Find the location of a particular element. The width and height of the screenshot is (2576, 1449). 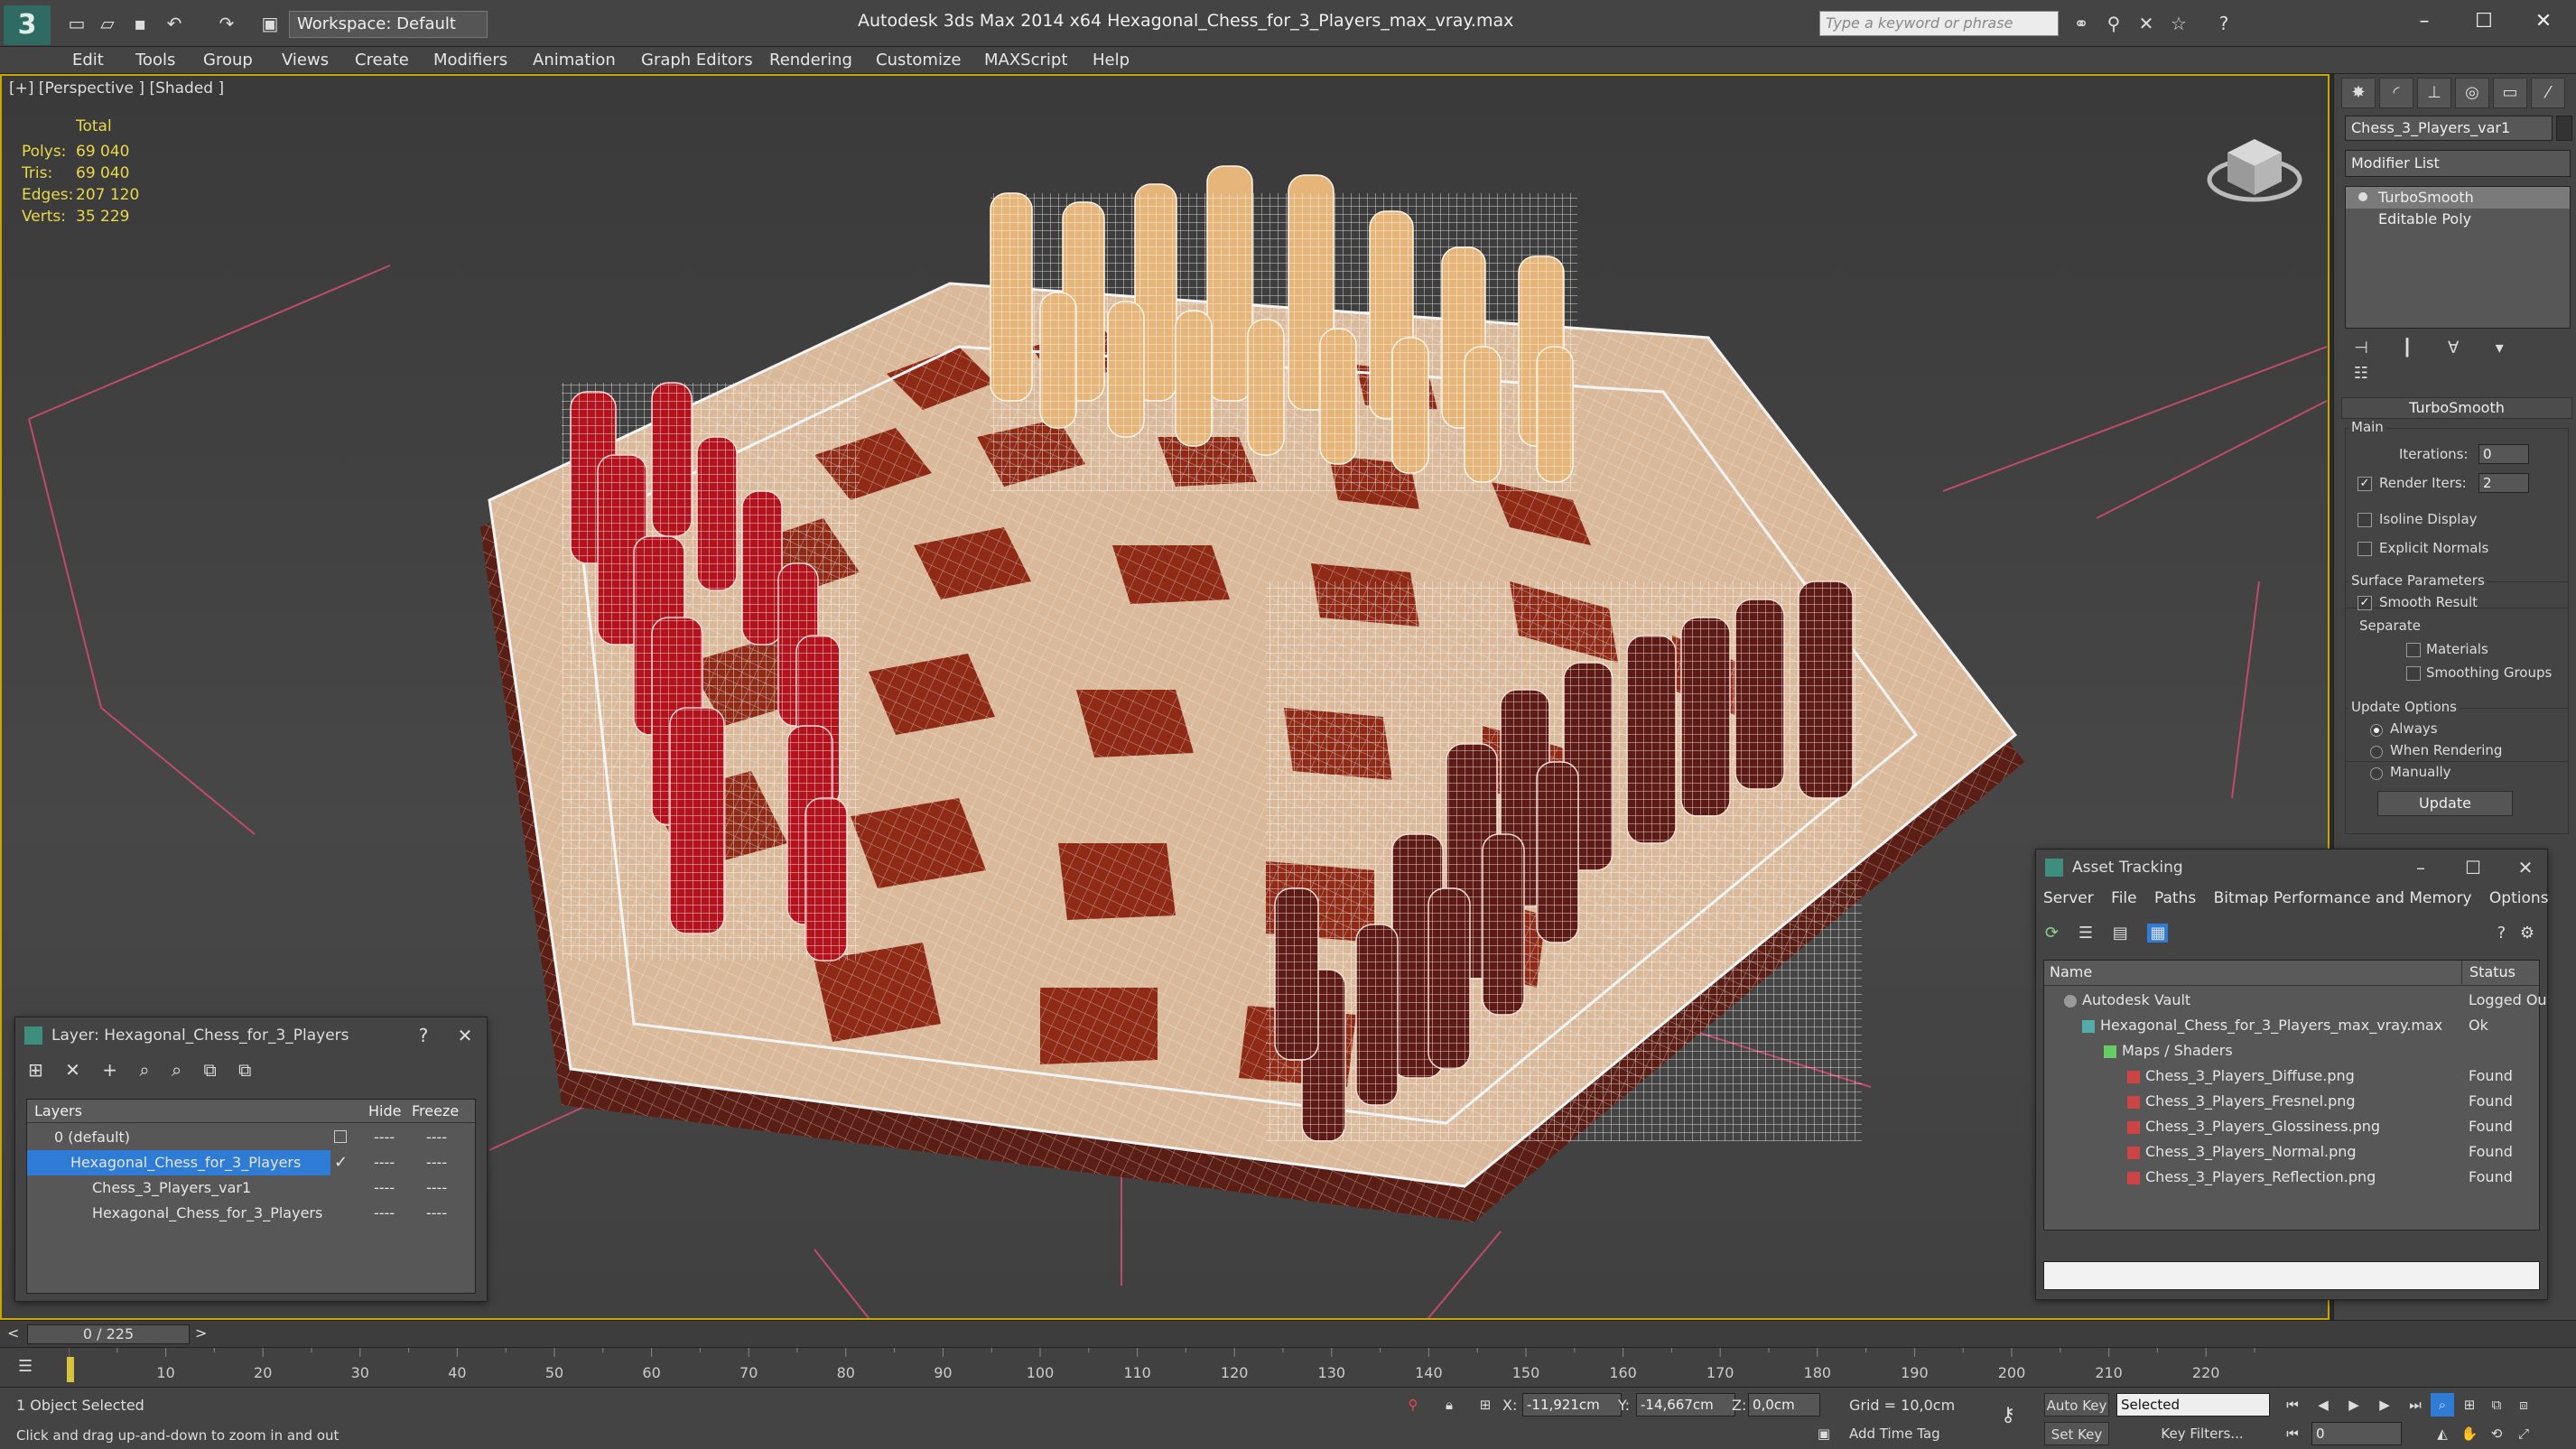

asset-menu-paths: Paths is located at coordinates (2175, 898).